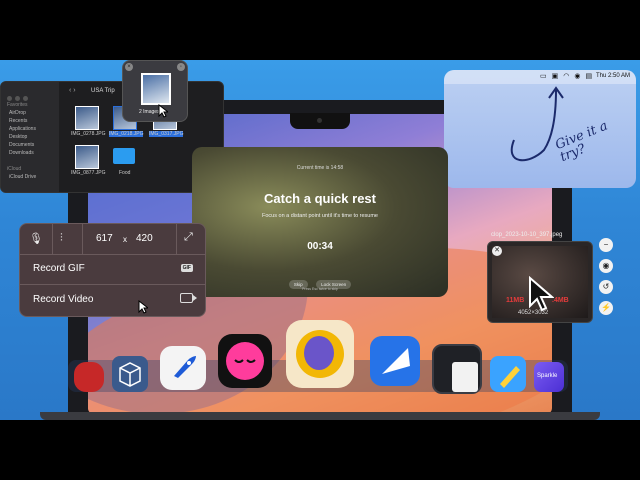 The height and width of the screenshot is (480, 640). What do you see at coordinates (606, 287) in the screenshot?
I see `undo-icon: ↺` at bounding box center [606, 287].